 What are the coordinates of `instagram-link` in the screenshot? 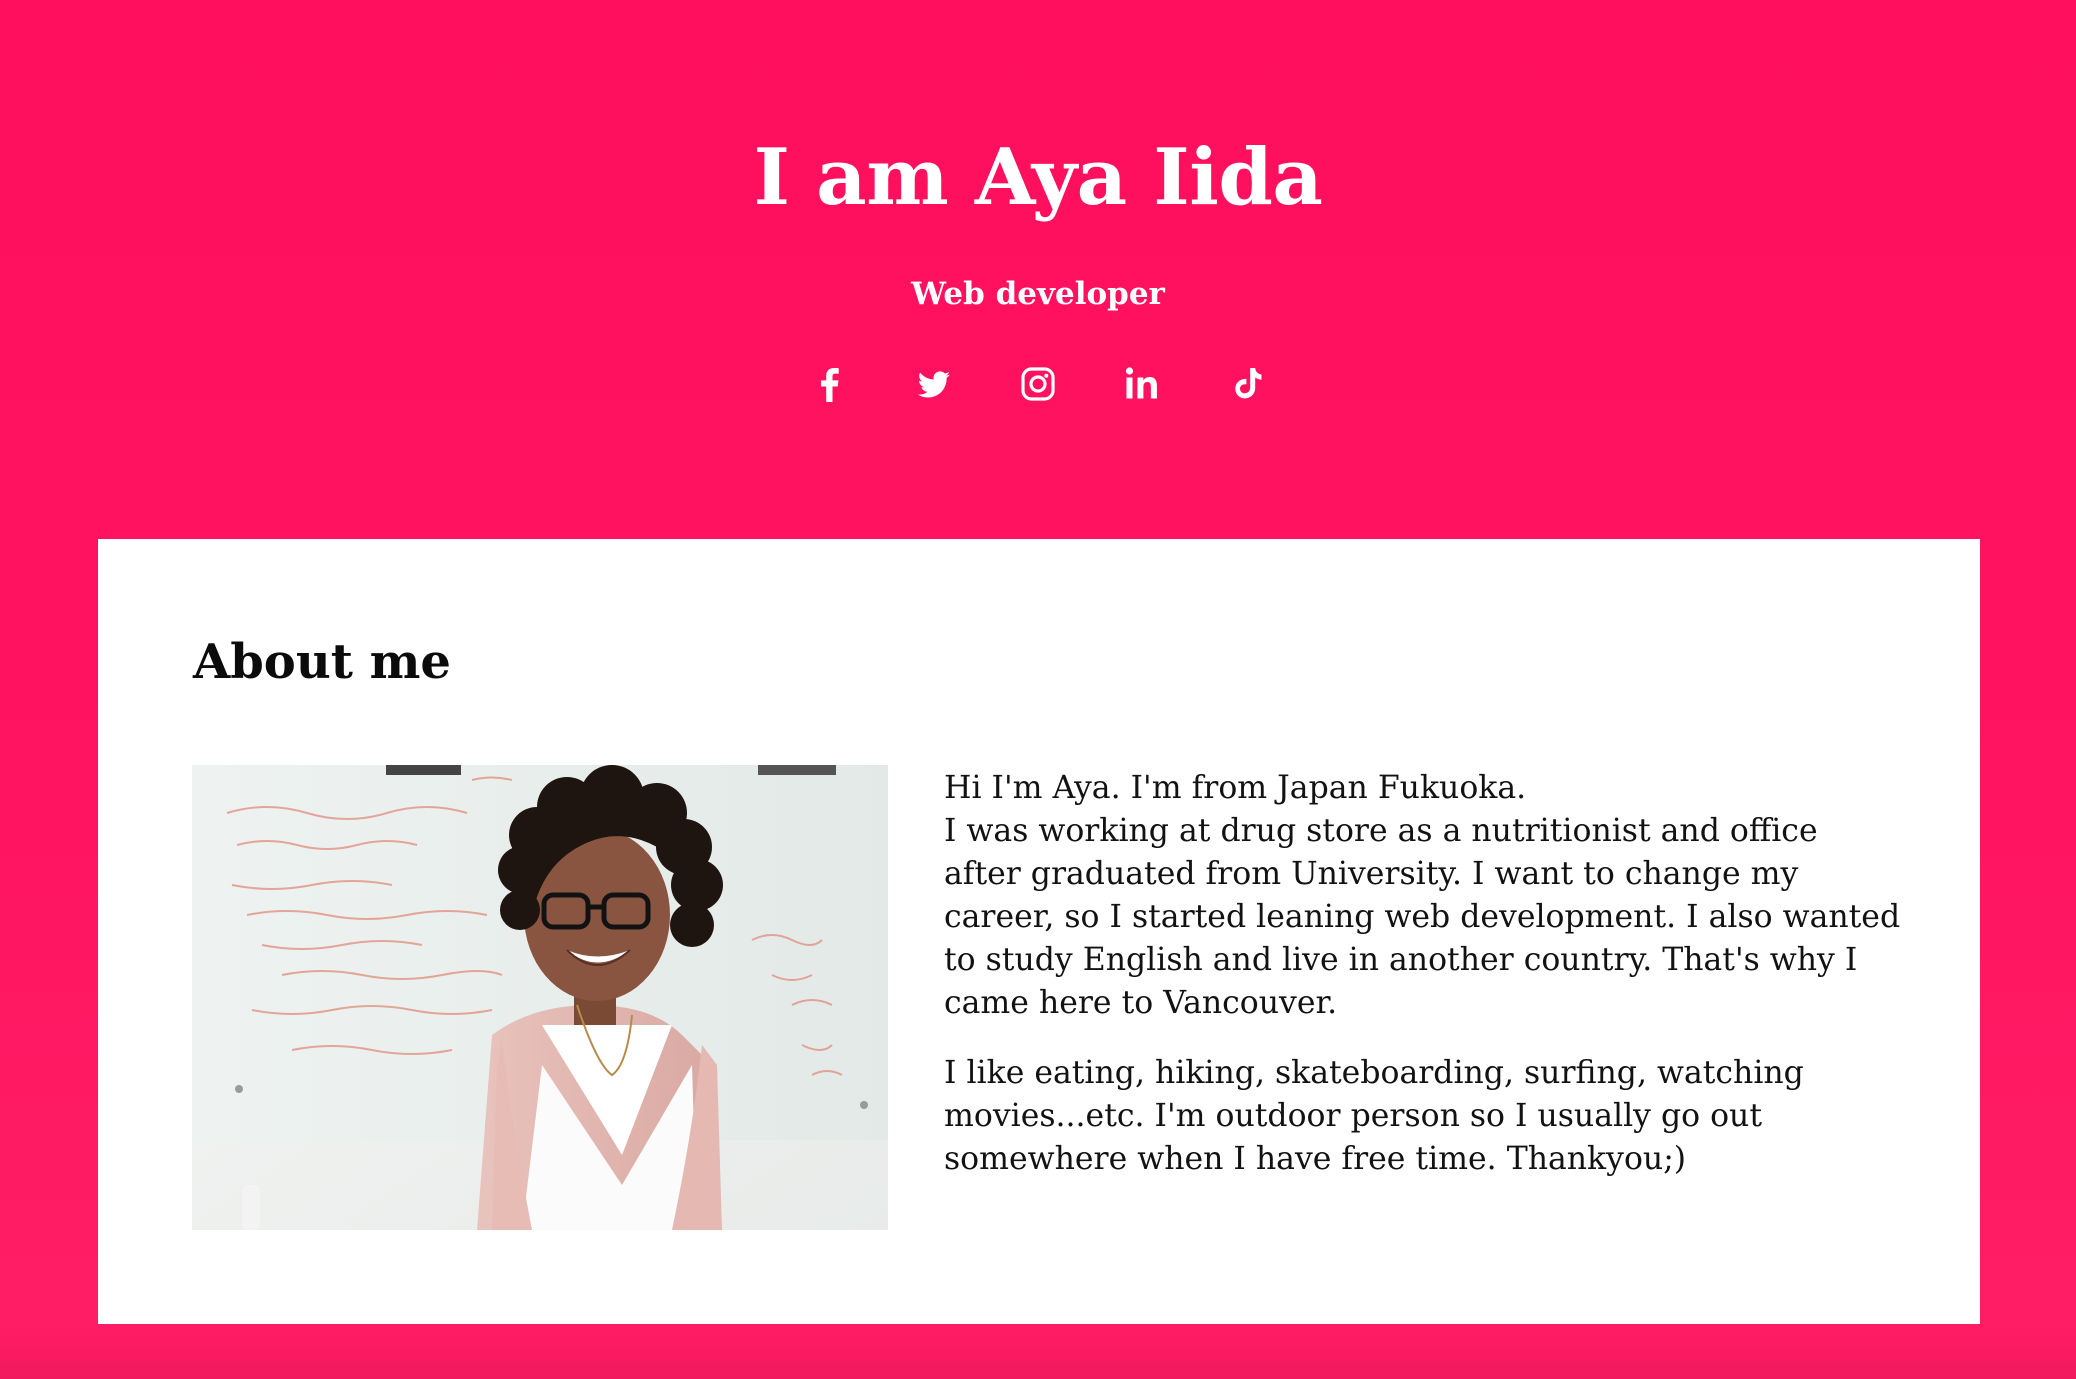 It's located at (1038, 384).